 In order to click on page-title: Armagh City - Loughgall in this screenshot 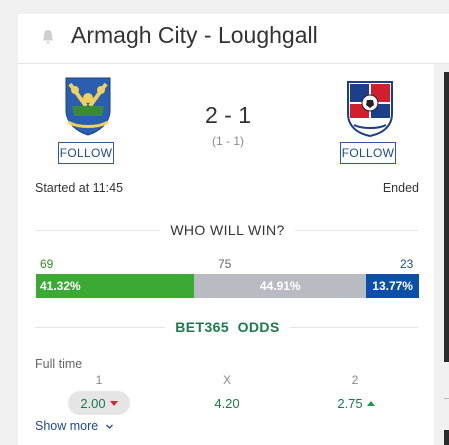, I will do `click(194, 35)`.